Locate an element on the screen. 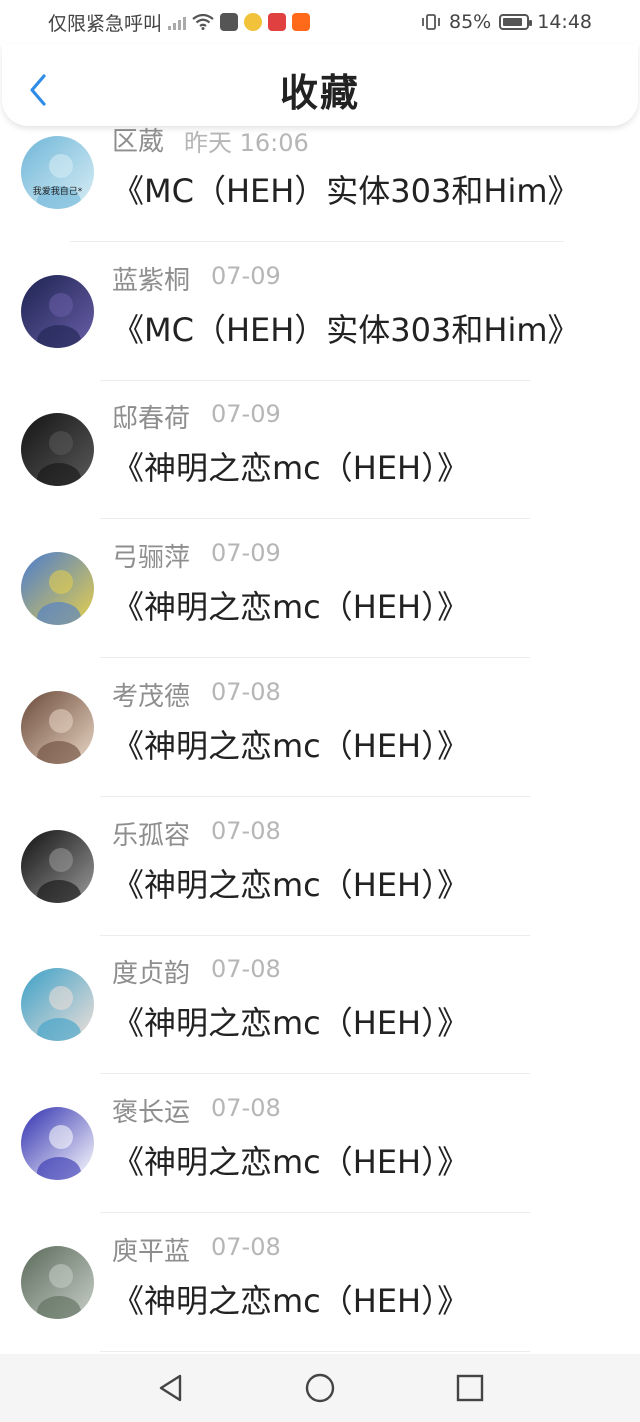 Image resolution: width=640 pixels, height=1422 pixels. list-item: 邸春荷 07-09 《神明之恋mc（HEH）》 is located at coordinates (320, 460).